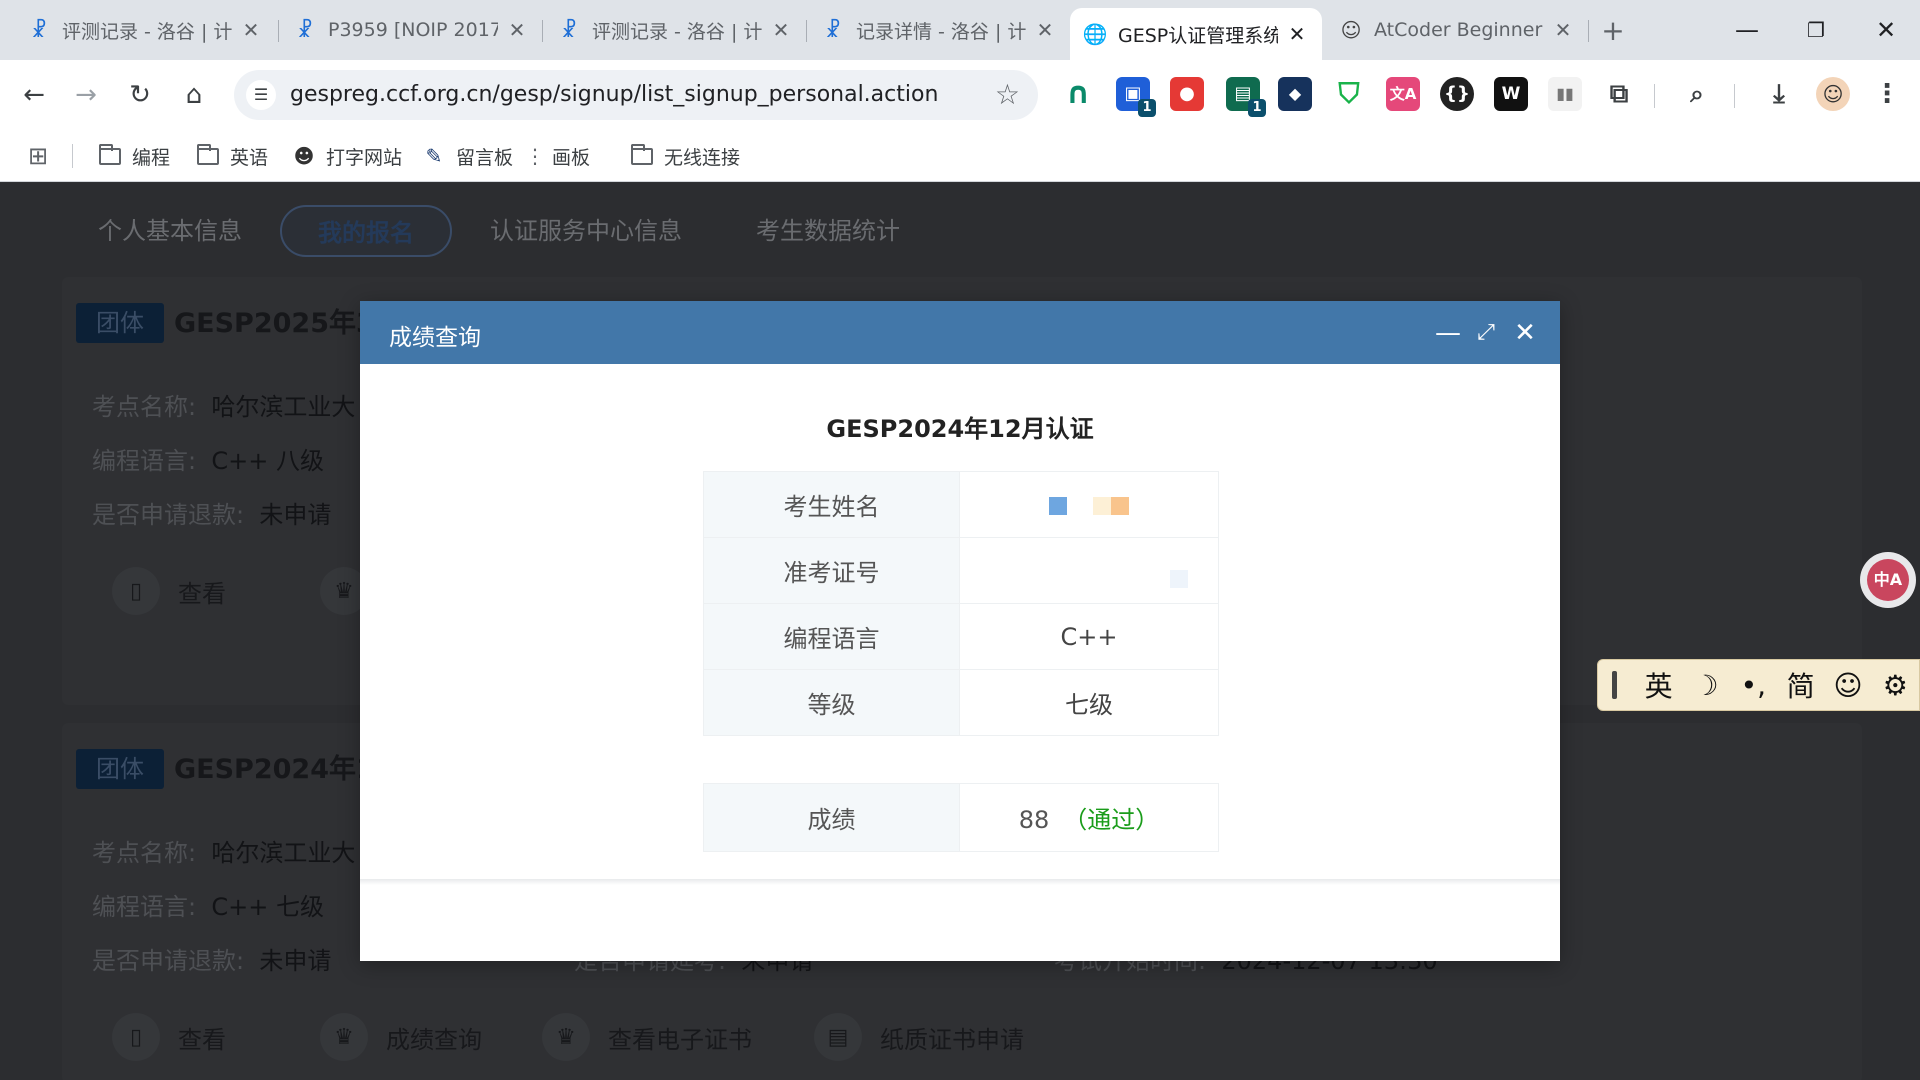 The height and width of the screenshot is (1080, 1920). I want to click on restore-window-icon: ❐, so click(1816, 30).